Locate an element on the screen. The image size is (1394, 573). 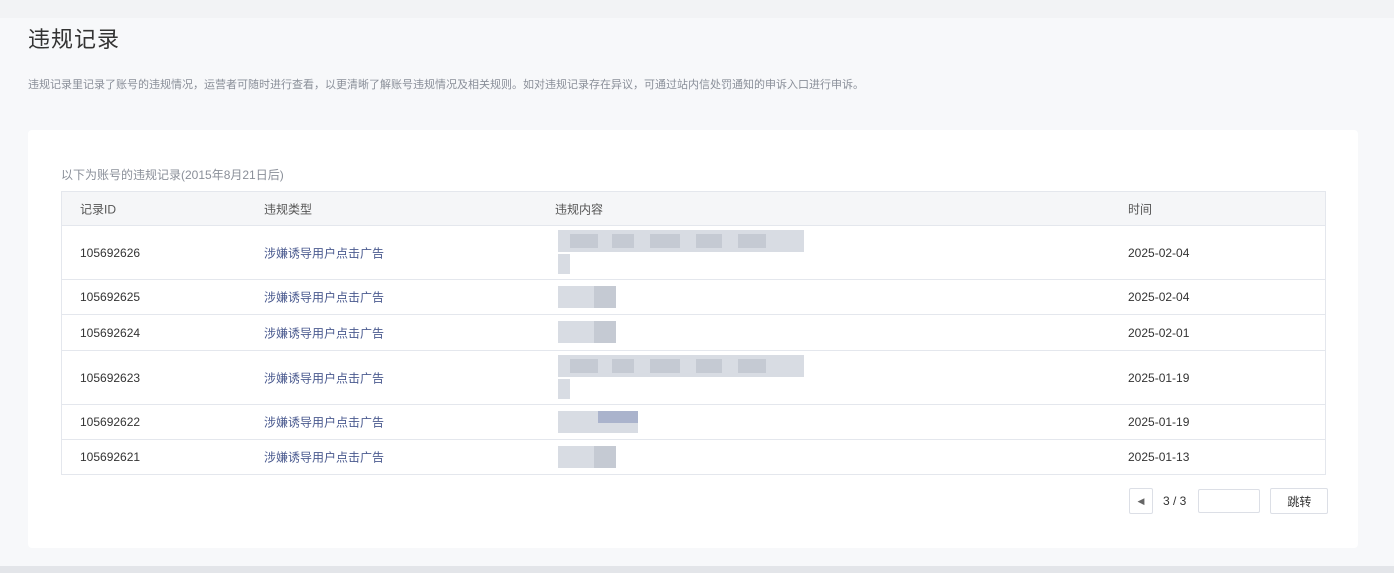
prev-page-button: ◀ is located at coordinates (1141, 501).